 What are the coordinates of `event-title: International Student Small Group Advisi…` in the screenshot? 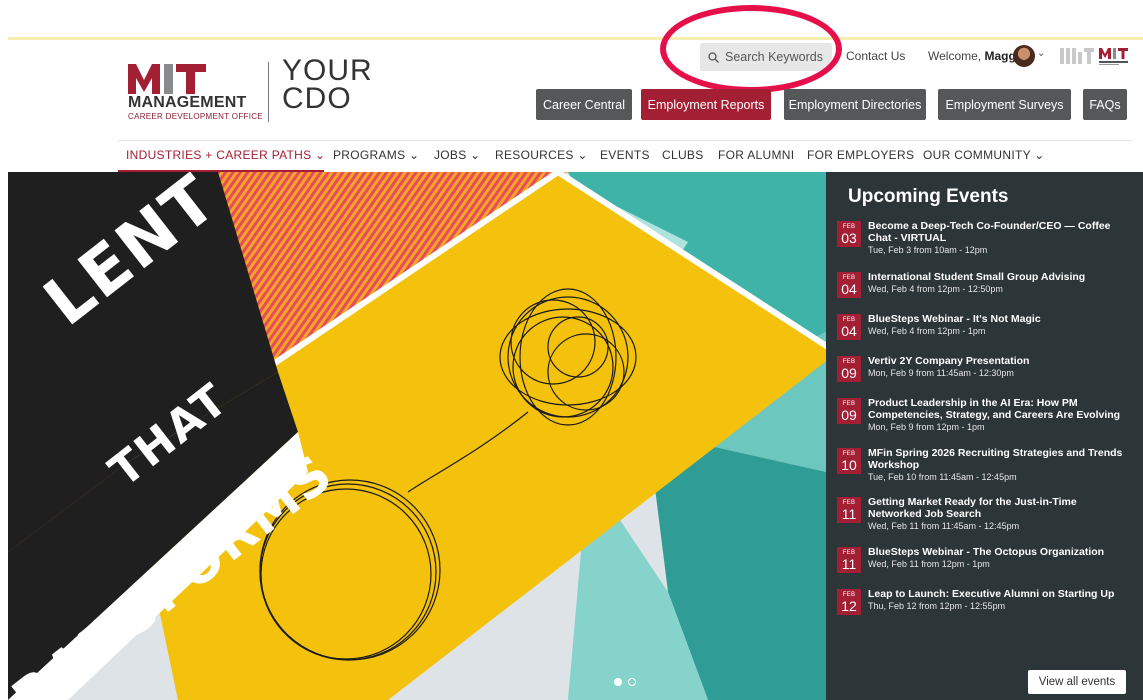 It's located at (998, 277).